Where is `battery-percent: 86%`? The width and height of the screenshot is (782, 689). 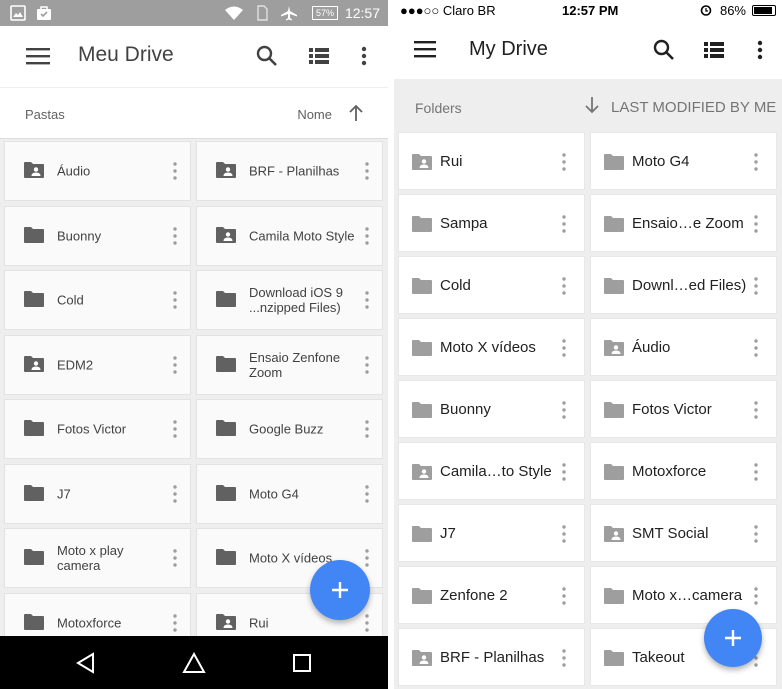
battery-percent: 86% is located at coordinates (732, 10).